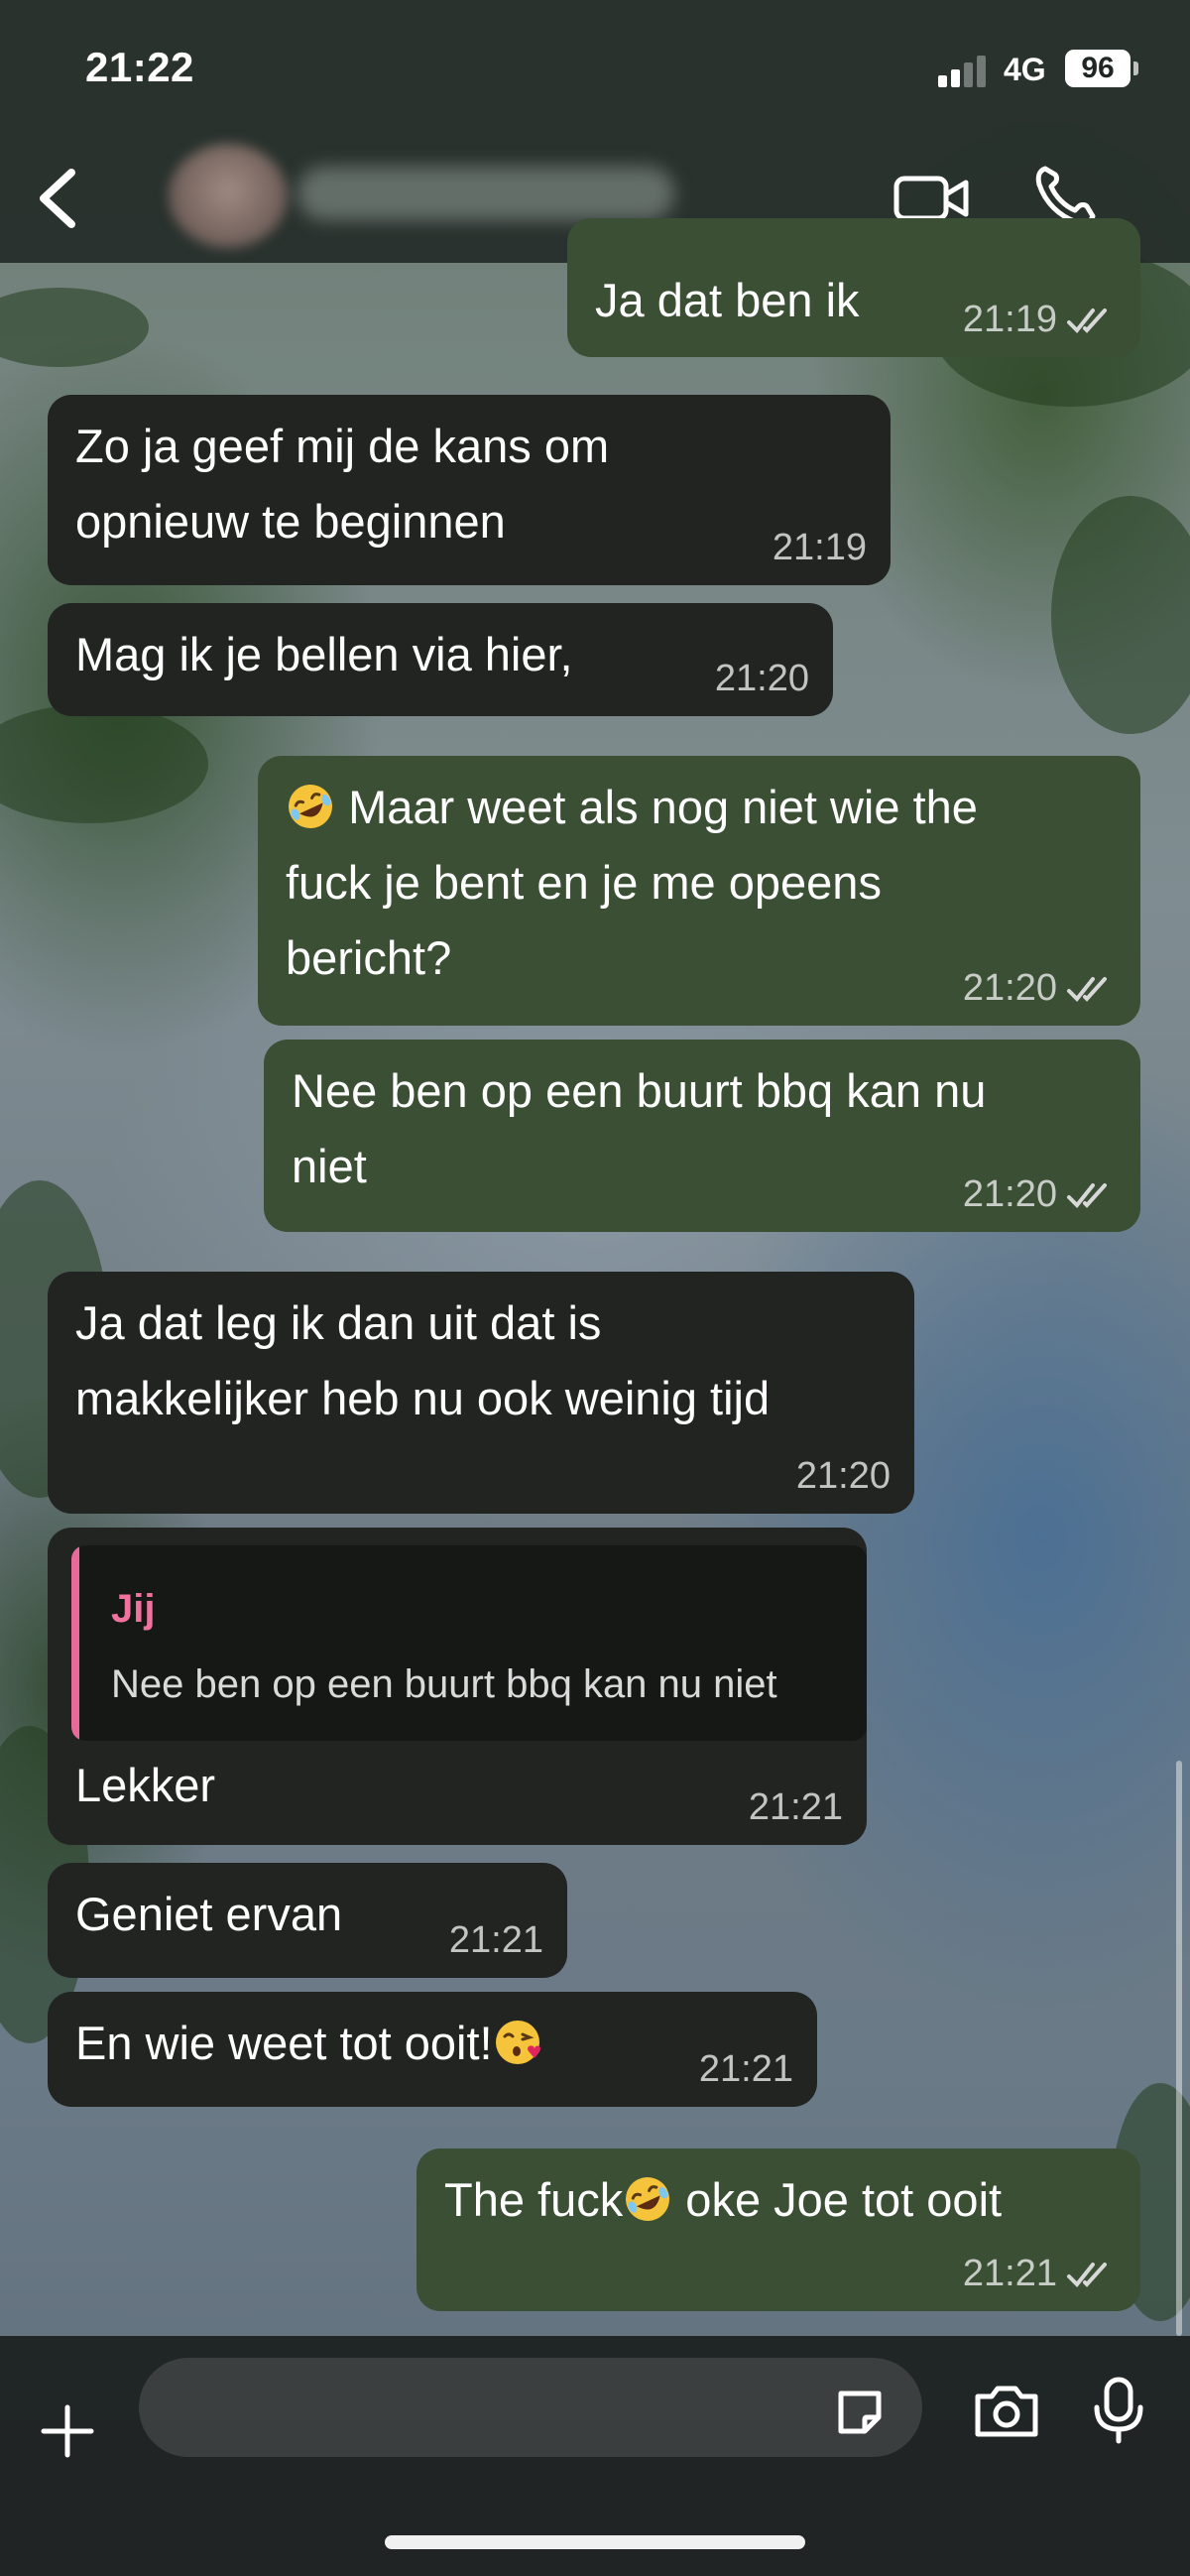  What do you see at coordinates (133, 1609) in the screenshot?
I see `reply-author: Jij` at bounding box center [133, 1609].